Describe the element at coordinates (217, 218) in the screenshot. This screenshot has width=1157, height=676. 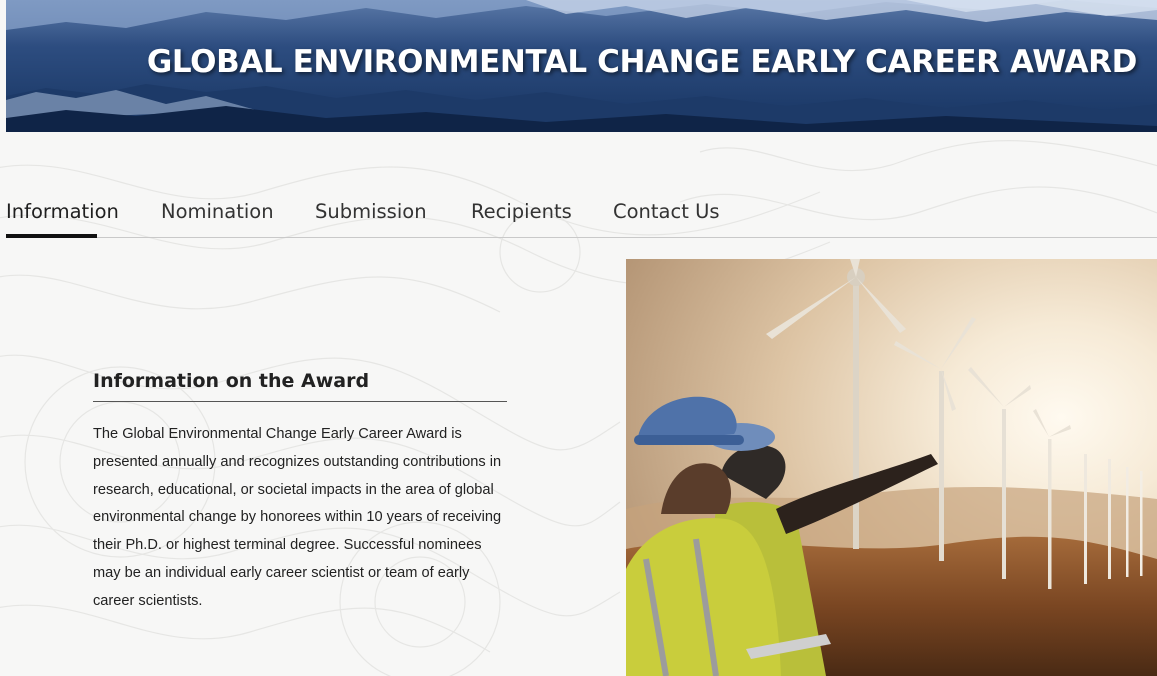
I see `tab-nomination: Nomination` at that location.